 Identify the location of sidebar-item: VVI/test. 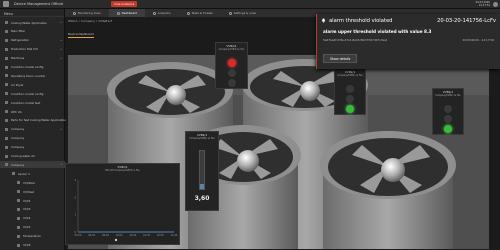
(32, 191).